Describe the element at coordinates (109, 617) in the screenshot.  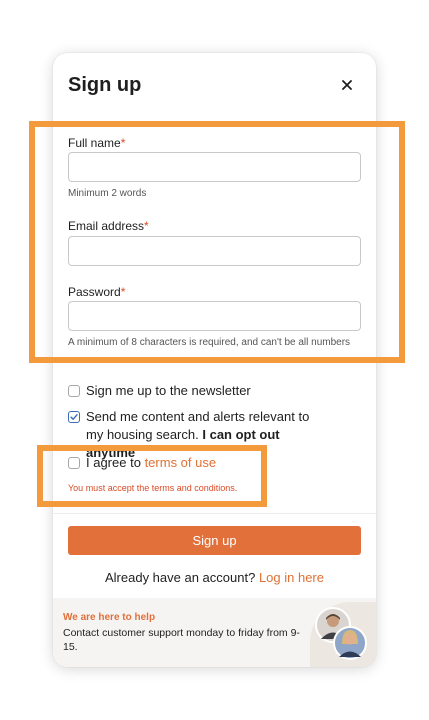
I see `help-title: We are here to help` at that location.